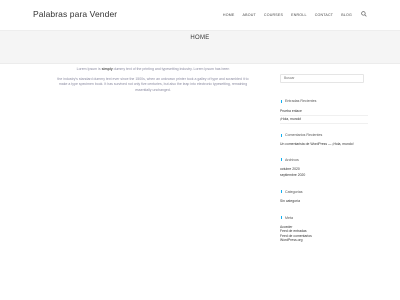 The height and width of the screenshot is (300, 400). I want to click on nav-item-enroll: ENROLL, so click(299, 15).